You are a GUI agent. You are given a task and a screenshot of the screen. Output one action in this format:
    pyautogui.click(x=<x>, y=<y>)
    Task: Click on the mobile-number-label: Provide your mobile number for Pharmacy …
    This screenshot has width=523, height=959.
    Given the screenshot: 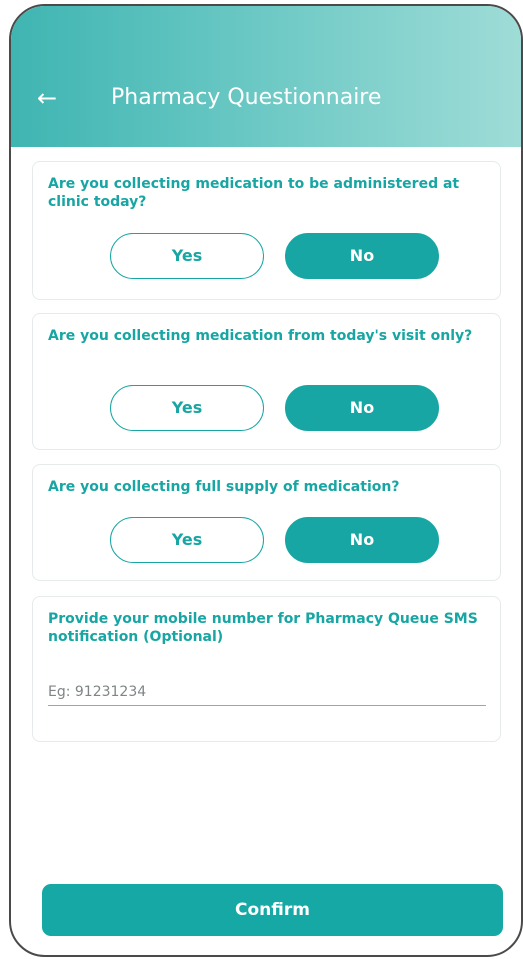 What is the action you would take?
    pyautogui.click(x=263, y=628)
    